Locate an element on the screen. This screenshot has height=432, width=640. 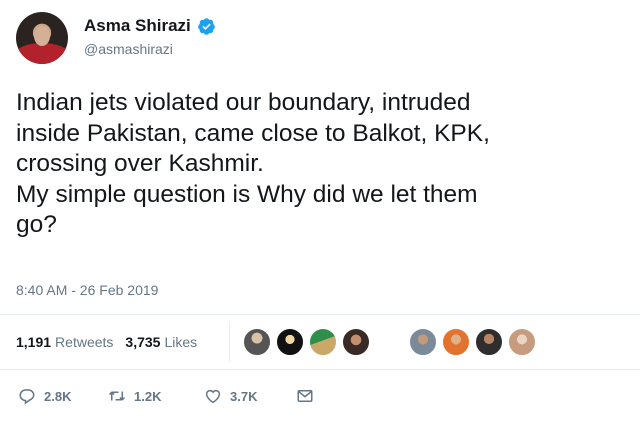
likes-count: 3,735 is located at coordinates (143, 342).